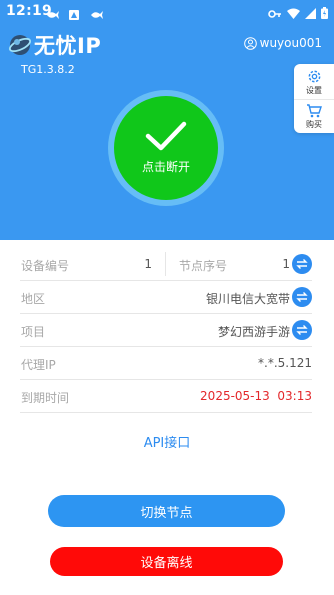  Describe the element at coordinates (33, 299) in the screenshot. I see `region-label: 地区` at that location.